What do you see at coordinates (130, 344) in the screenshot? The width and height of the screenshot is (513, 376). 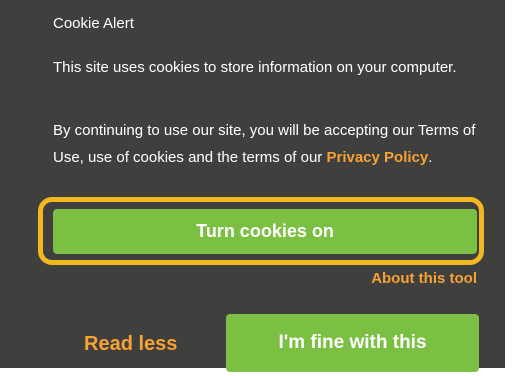 I see `read-less-link: Read less` at bounding box center [130, 344].